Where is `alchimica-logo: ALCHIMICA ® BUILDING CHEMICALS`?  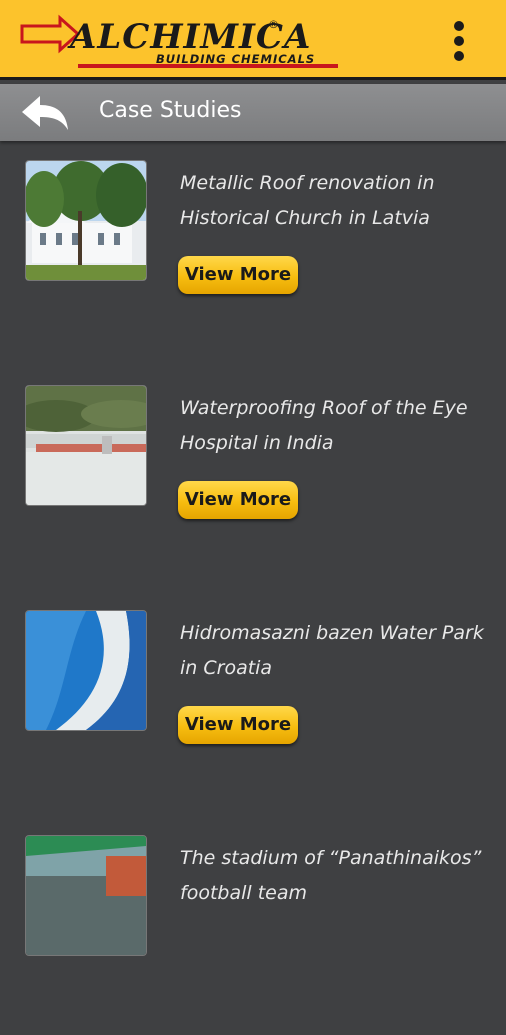 alchimica-logo: ALCHIMICA ® BUILDING CHEMICALS is located at coordinates (185, 42).